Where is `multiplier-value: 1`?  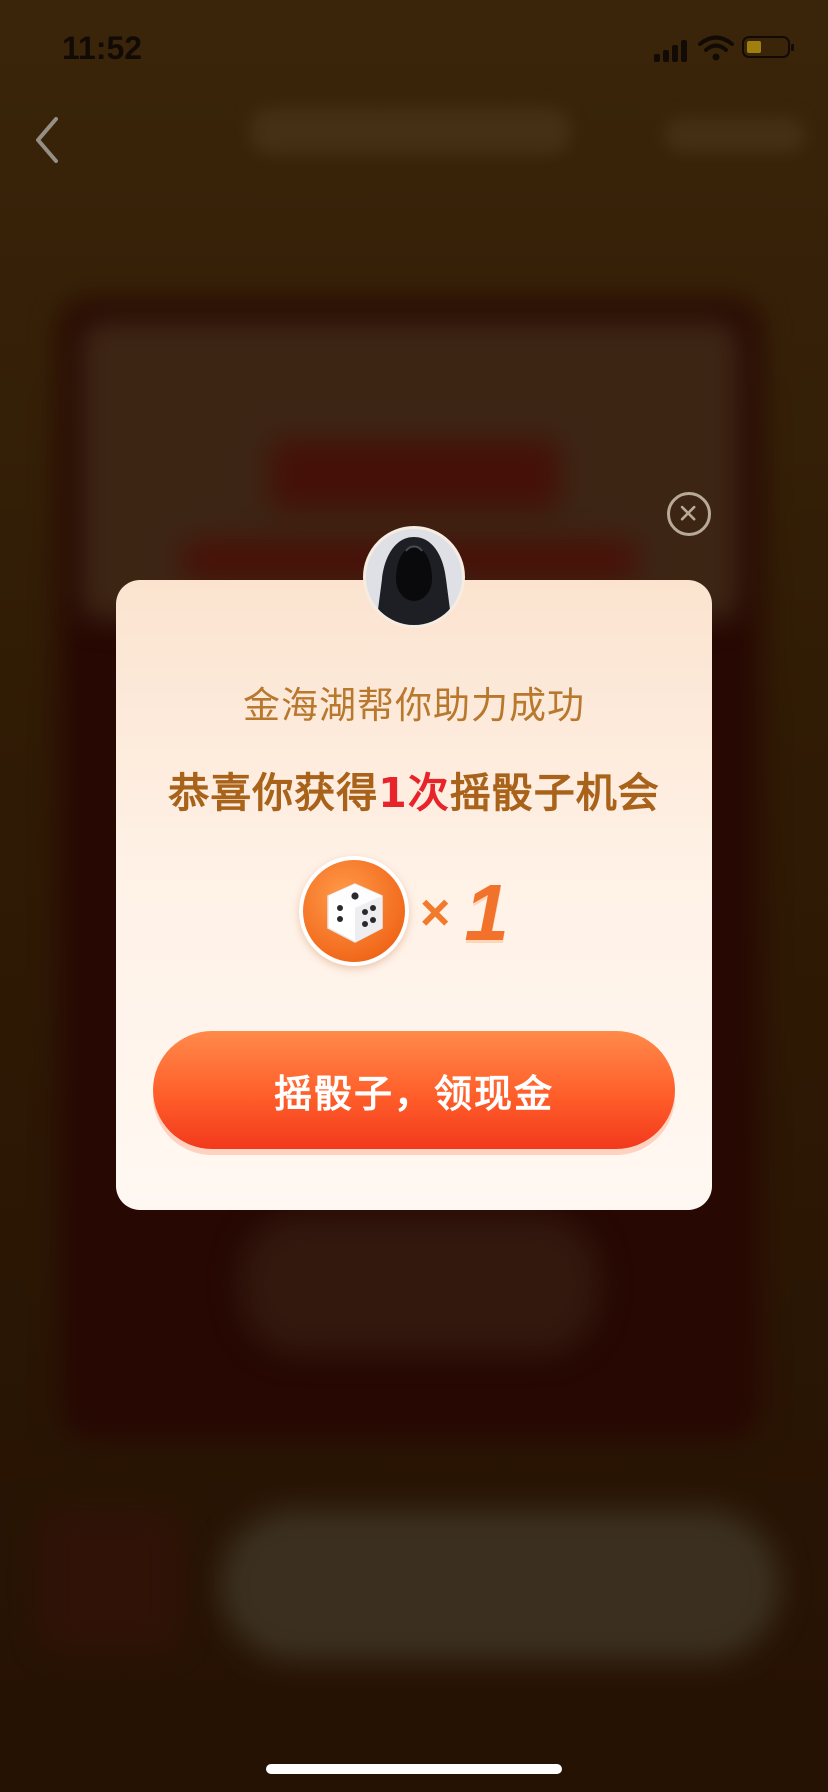
multiplier-value: 1 is located at coordinates (486, 912).